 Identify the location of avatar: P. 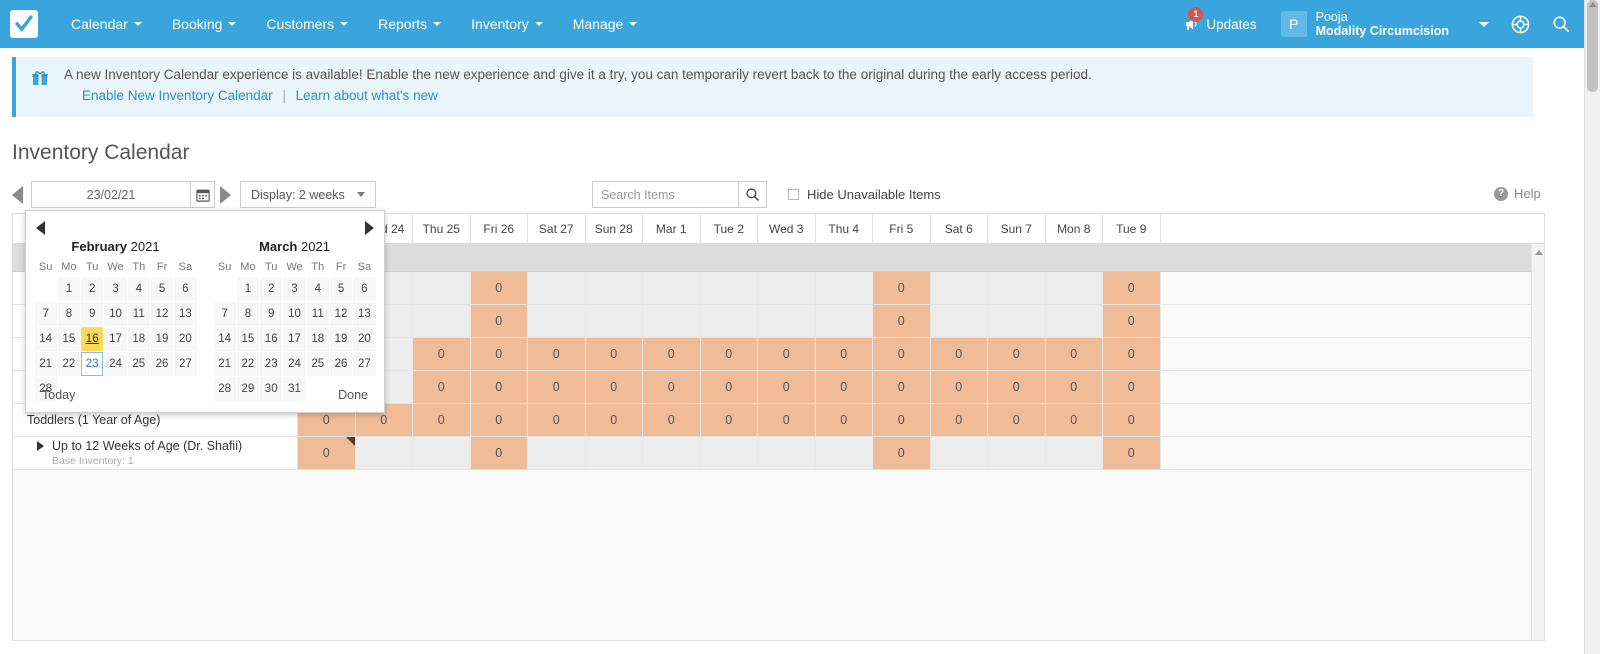
(1293, 24).